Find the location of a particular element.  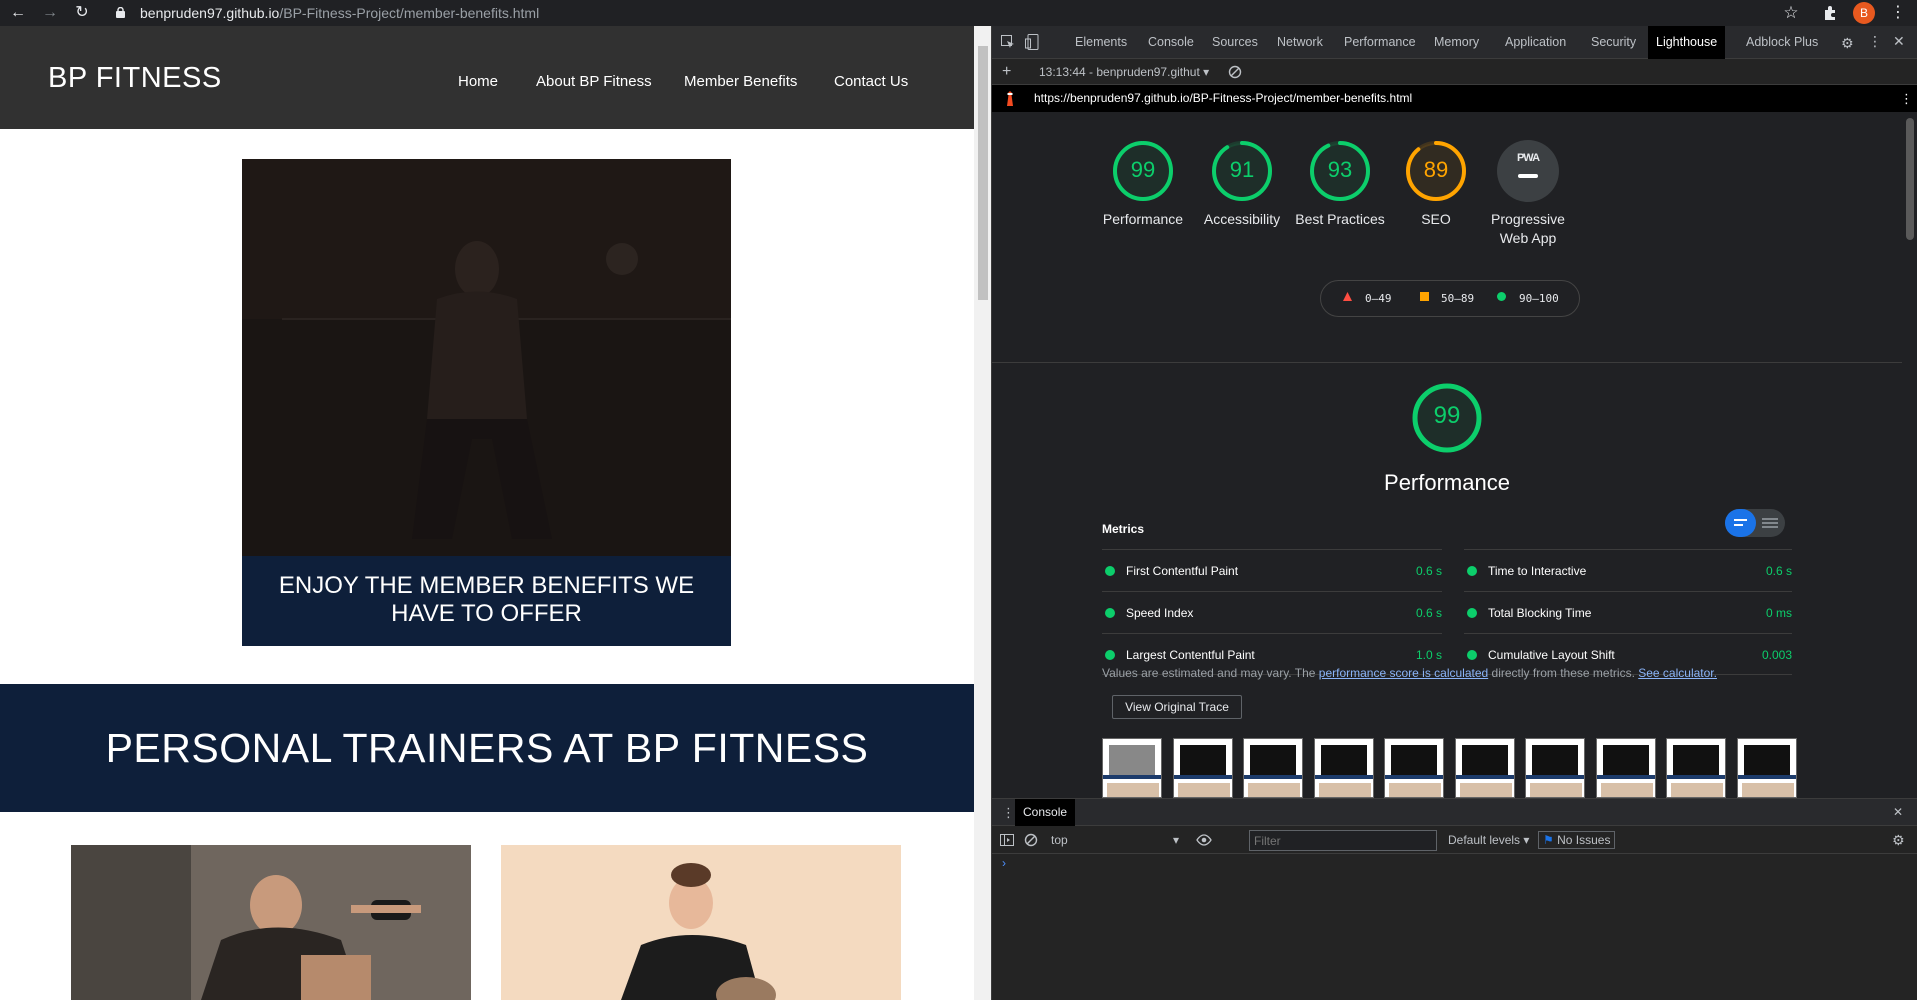

report-scrollbar-thumb is located at coordinates (1910, 179).